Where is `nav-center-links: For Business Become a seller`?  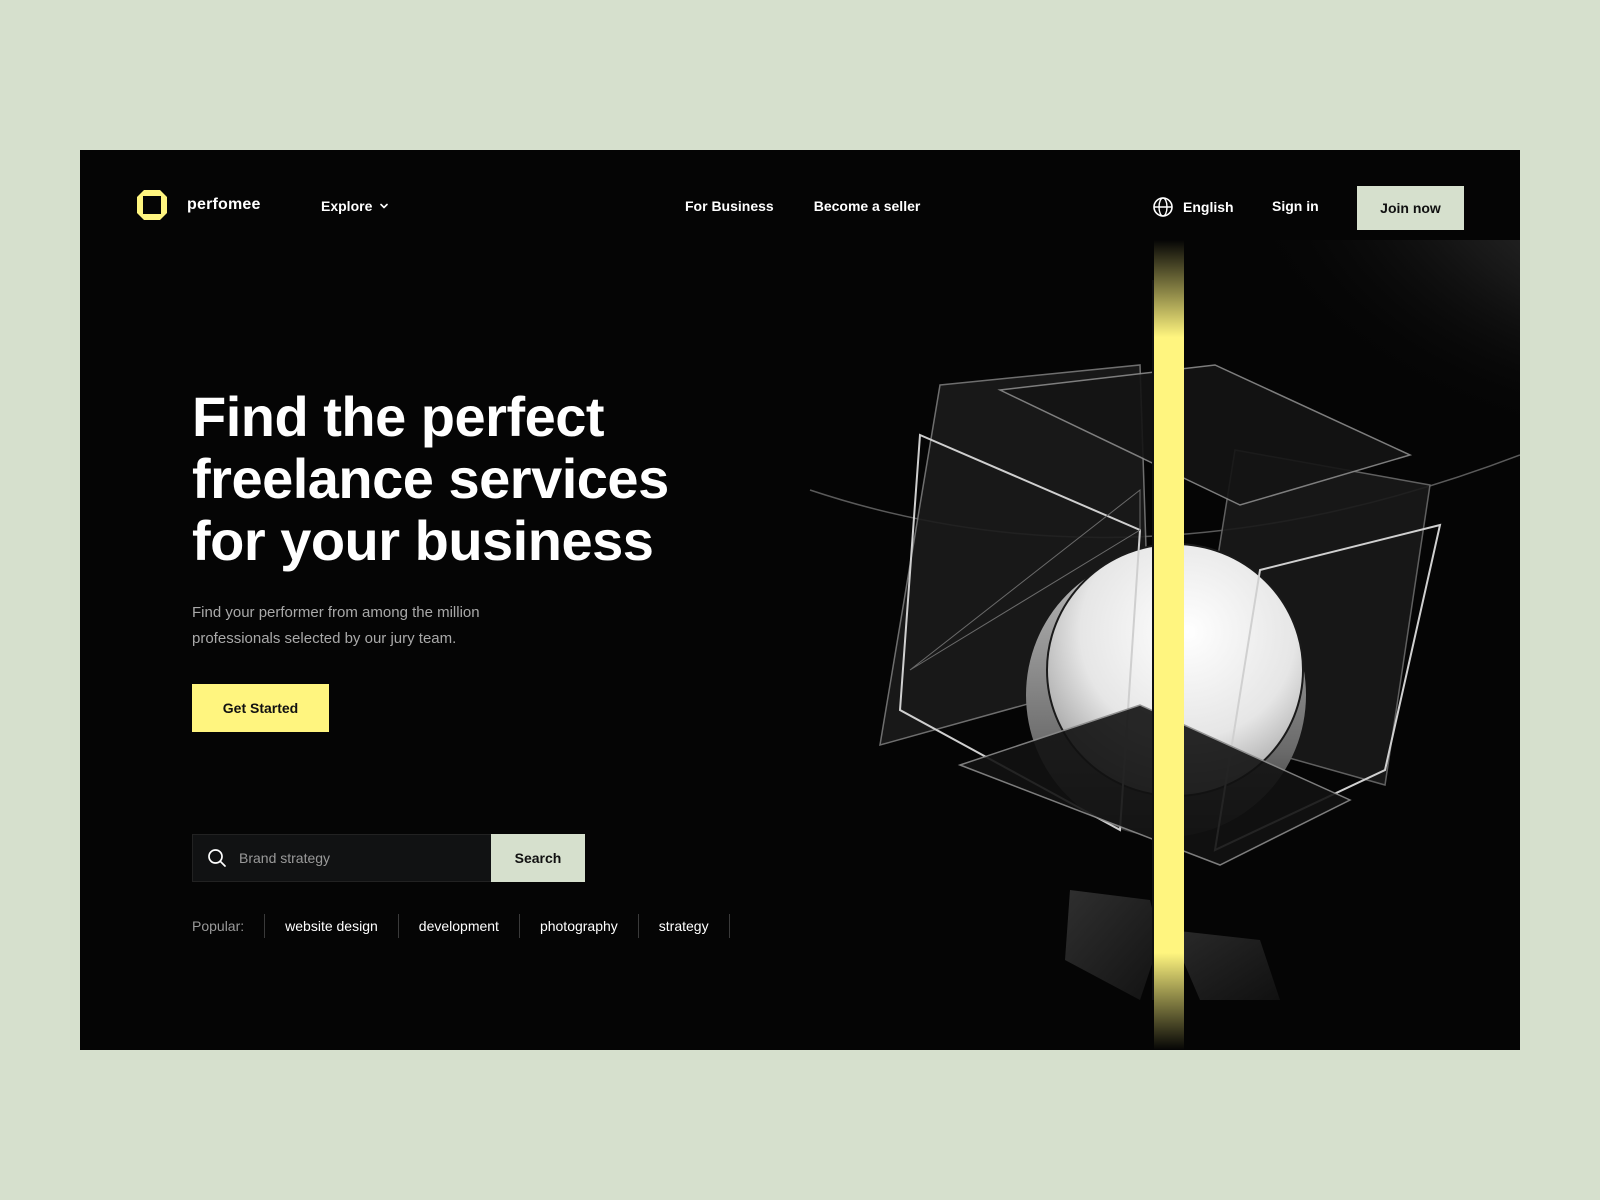
nav-center-links: For Business Become a seller is located at coordinates (802, 206).